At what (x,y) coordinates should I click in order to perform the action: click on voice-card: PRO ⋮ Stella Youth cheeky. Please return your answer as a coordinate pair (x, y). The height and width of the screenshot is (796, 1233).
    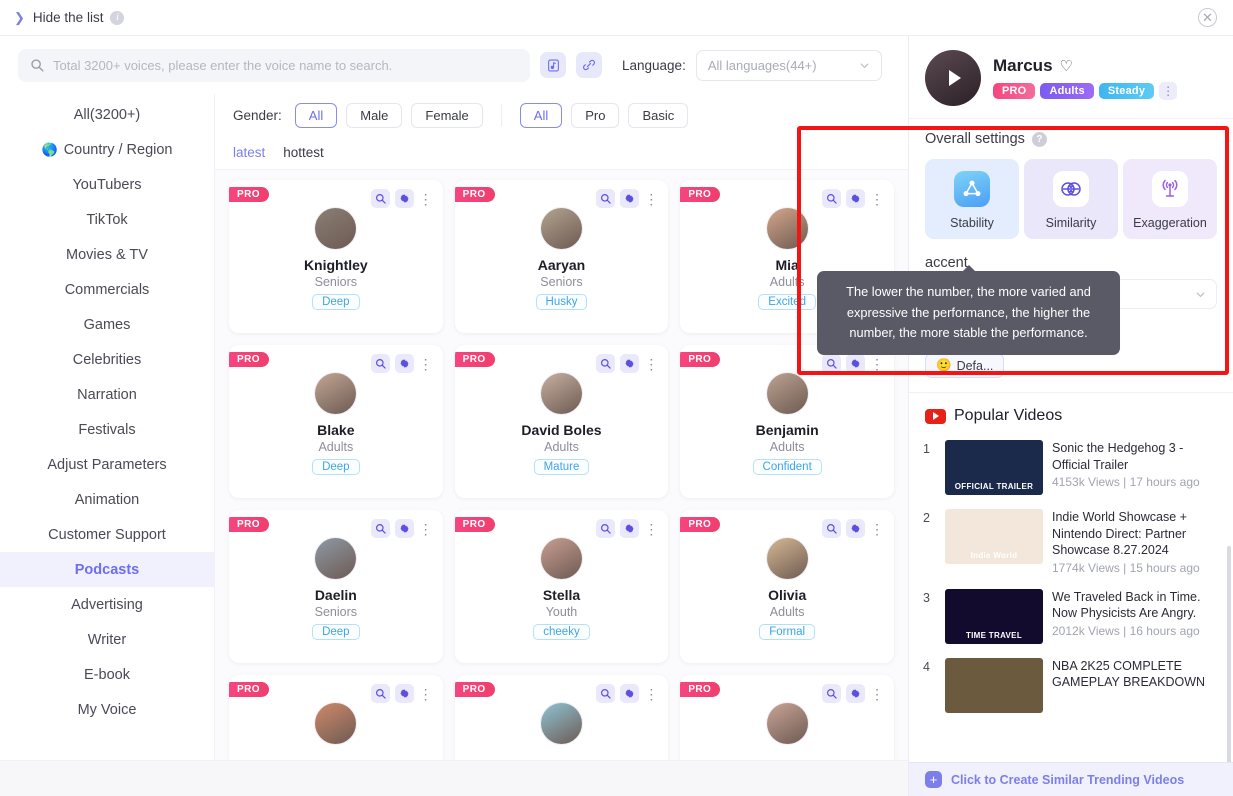
    Looking at the image, I should click on (561, 586).